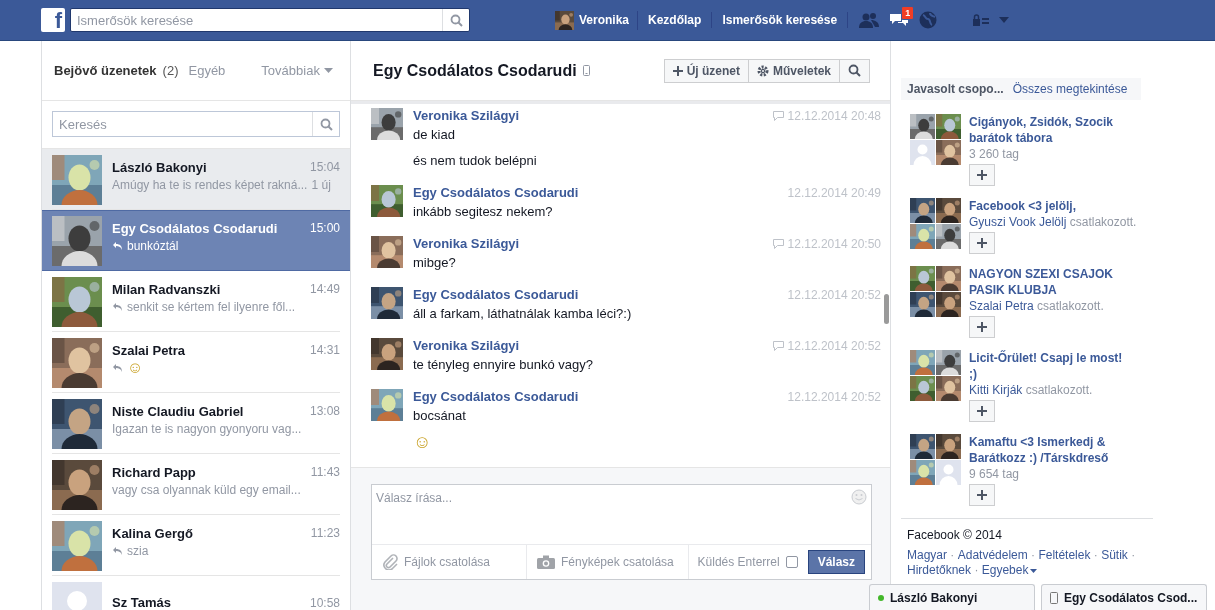 This screenshot has height=610, width=1215. I want to click on new-message-button: Új üzenet, so click(706, 70).